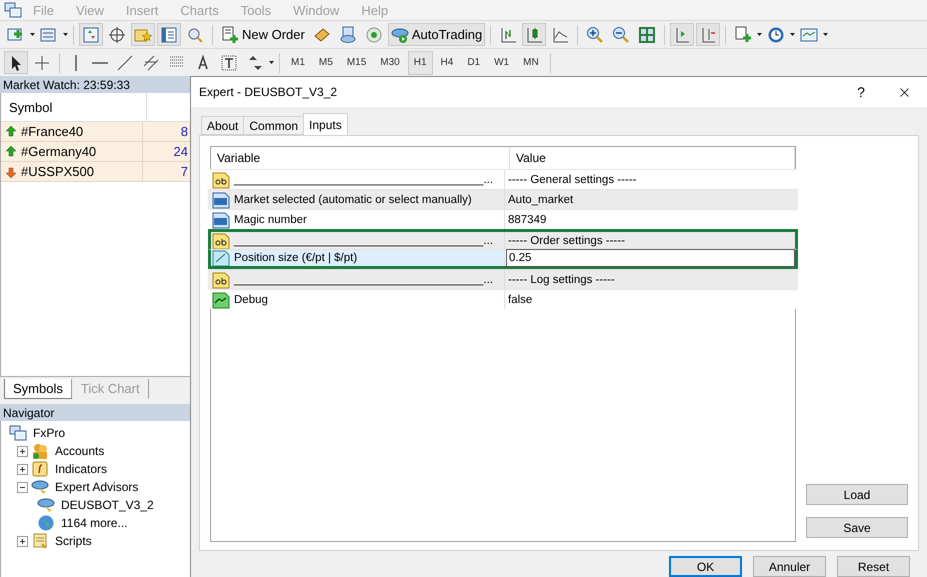 This screenshot has width=927, height=577. What do you see at coordinates (74, 107) in the screenshot?
I see `column-header: Symbol` at bounding box center [74, 107].